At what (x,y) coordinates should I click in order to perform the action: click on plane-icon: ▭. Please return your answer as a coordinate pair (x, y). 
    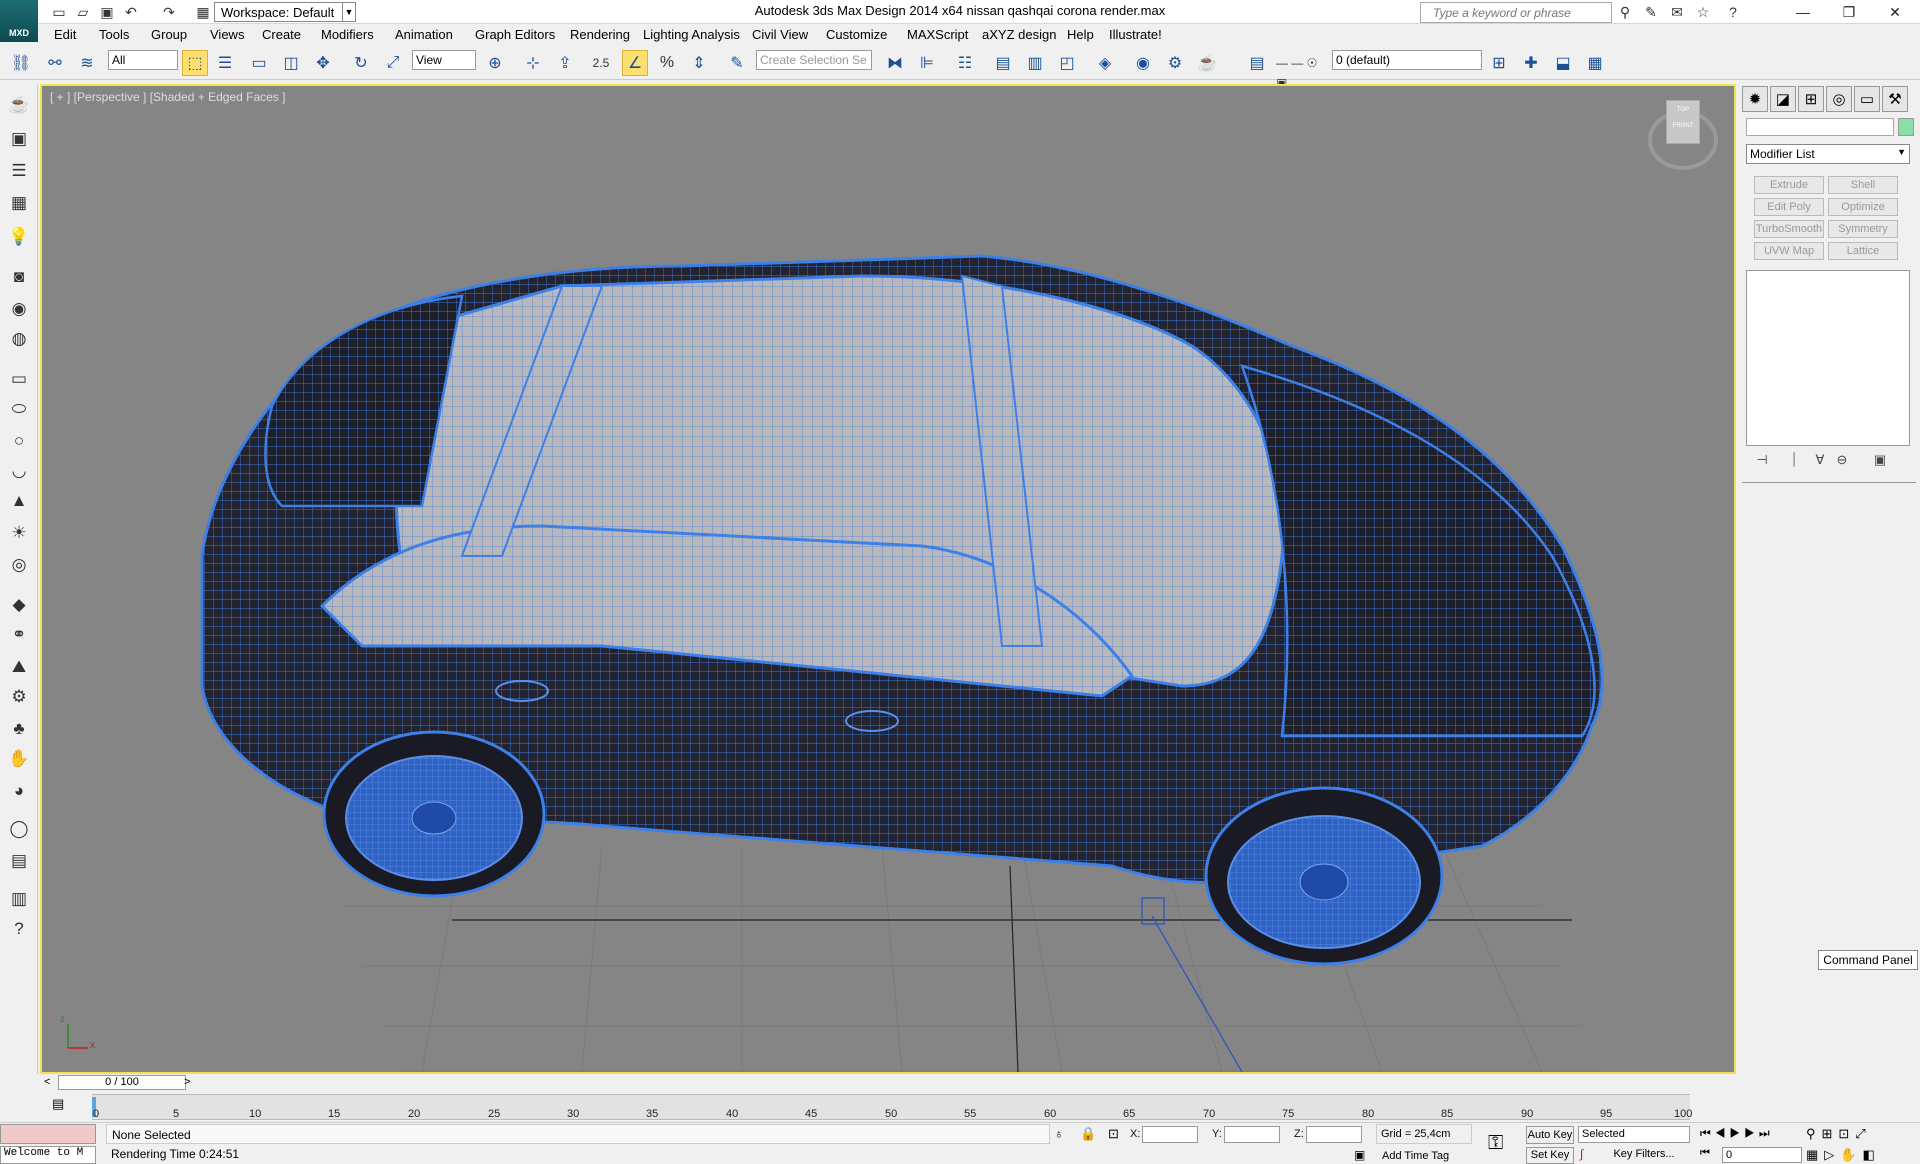
    Looking at the image, I should click on (19, 379).